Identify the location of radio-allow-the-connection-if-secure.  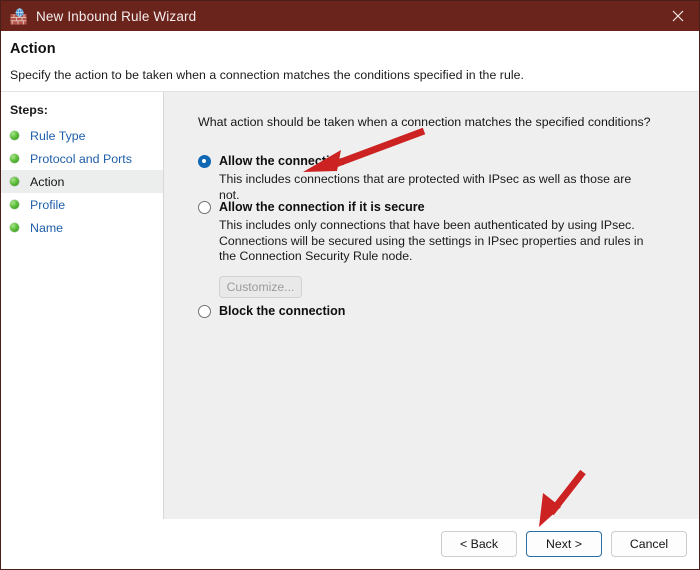
(204, 207).